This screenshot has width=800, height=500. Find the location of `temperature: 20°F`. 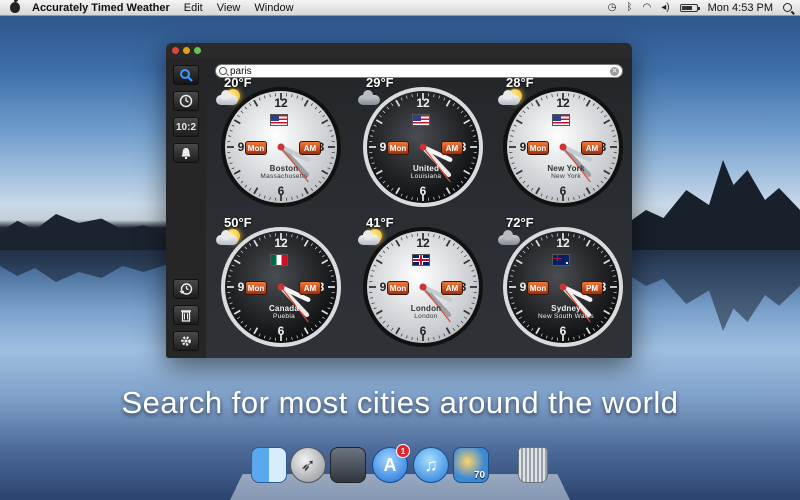

temperature: 20°F is located at coordinates (238, 82).